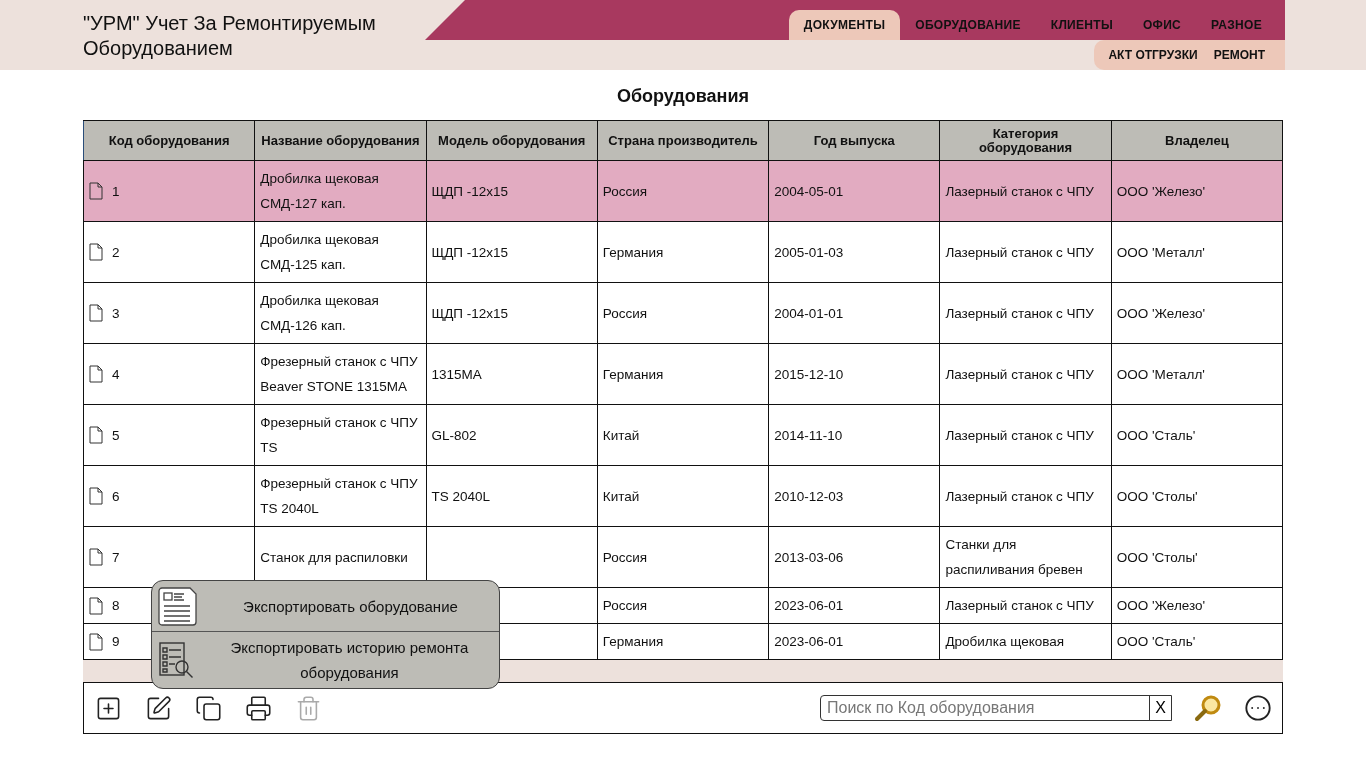 The width and height of the screenshot is (1366, 760). Describe the element at coordinates (512, 140) in the screenshot. I see `column-header: Модель оборудования` at that location.